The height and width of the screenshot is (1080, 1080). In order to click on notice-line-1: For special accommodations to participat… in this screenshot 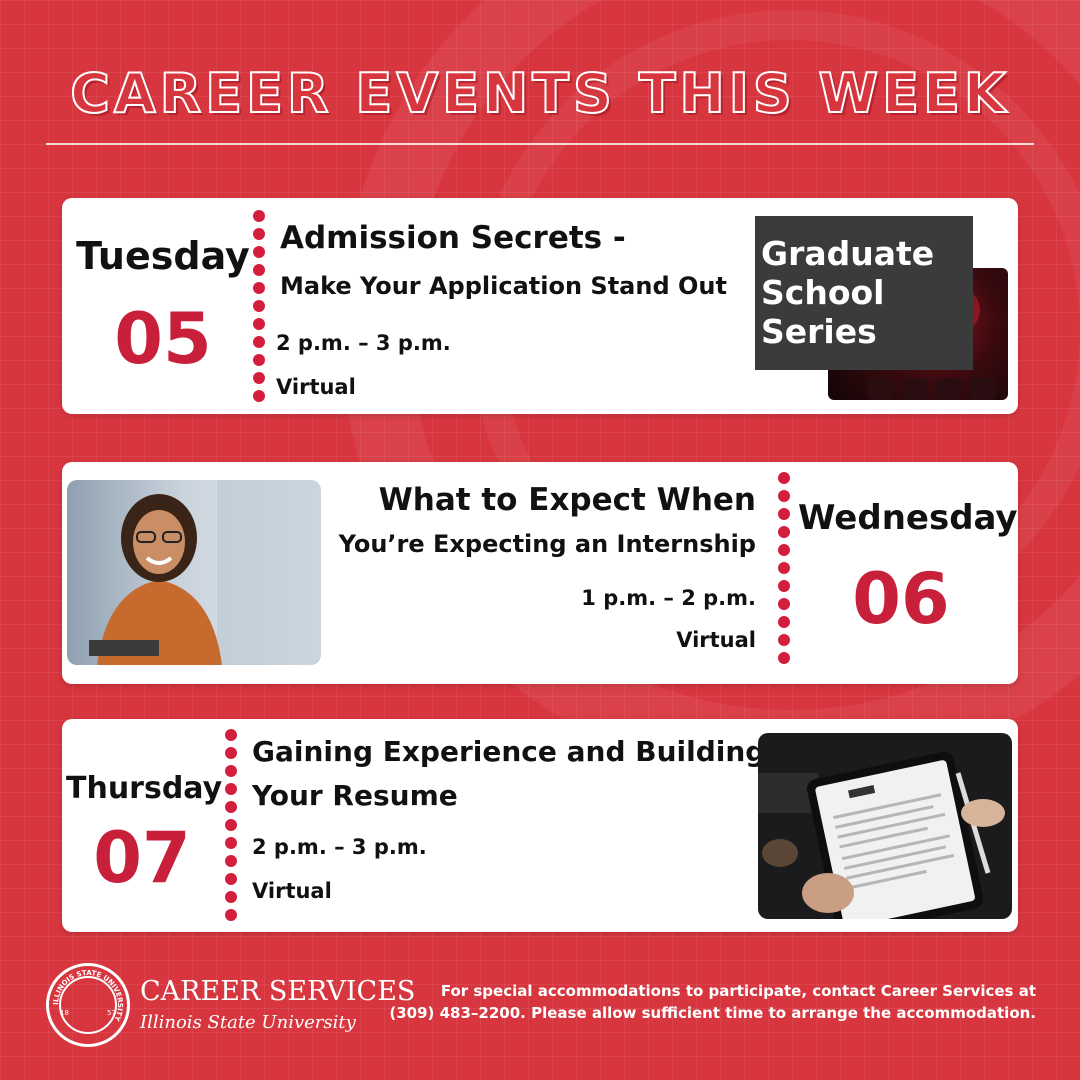, I will do `click(738, 991)`.